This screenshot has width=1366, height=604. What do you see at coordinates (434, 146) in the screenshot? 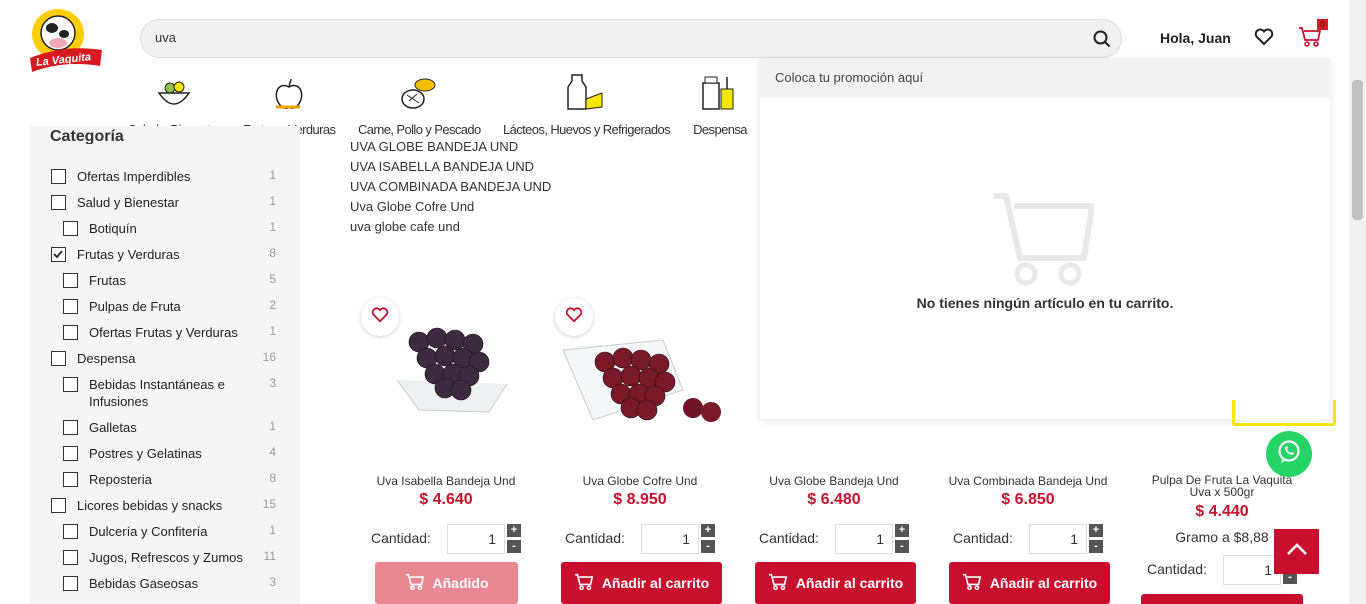
I see `search-suggestion: UVA GLOBE BANDEJA UND` at bounding box center [434, 146].